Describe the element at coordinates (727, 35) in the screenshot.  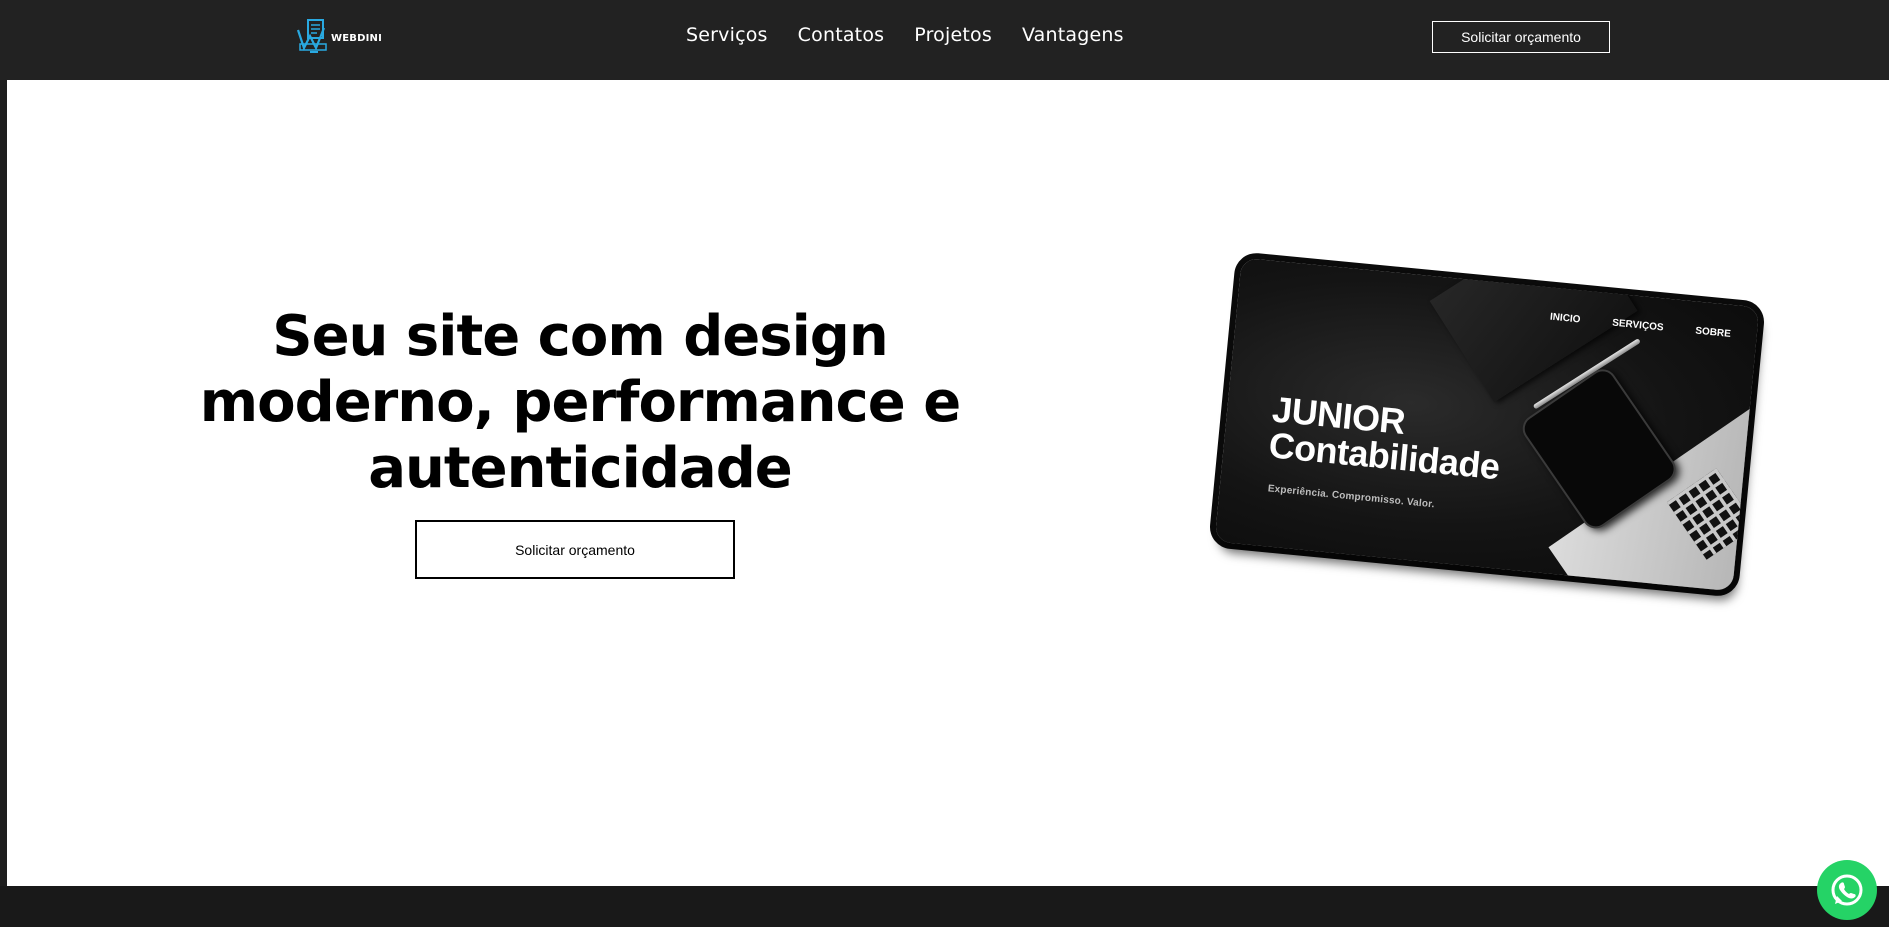
I see `nav-item-servicos: Serviços` at that location.